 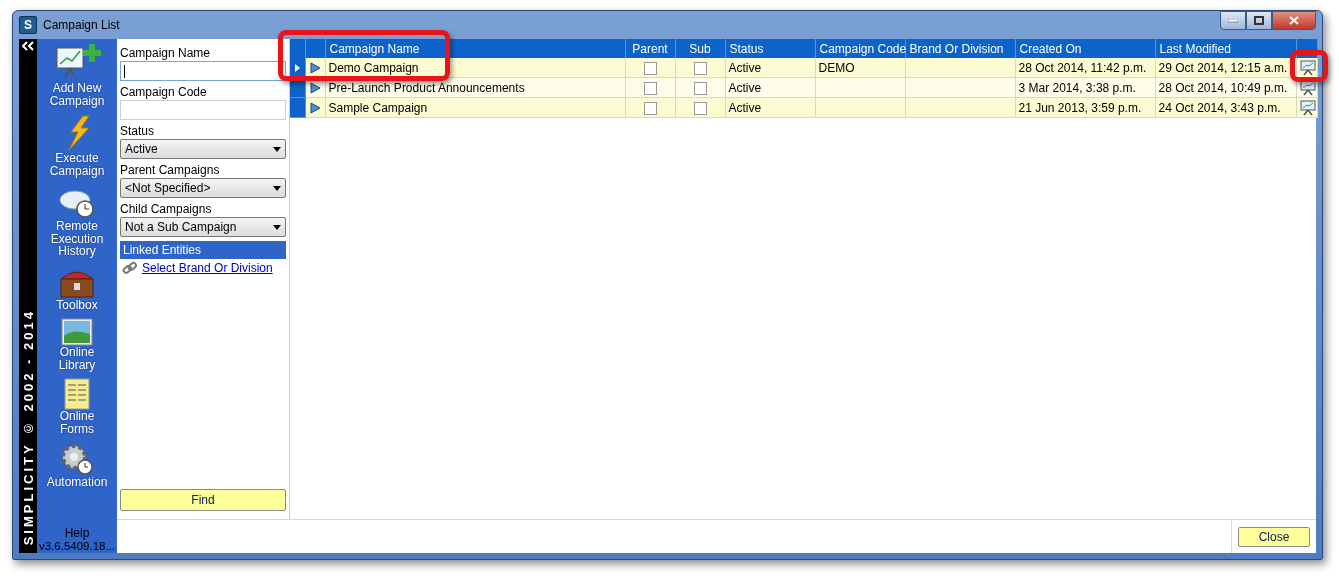 I want to click on column-header: Brand Or Division, so click(x=960, y=48).